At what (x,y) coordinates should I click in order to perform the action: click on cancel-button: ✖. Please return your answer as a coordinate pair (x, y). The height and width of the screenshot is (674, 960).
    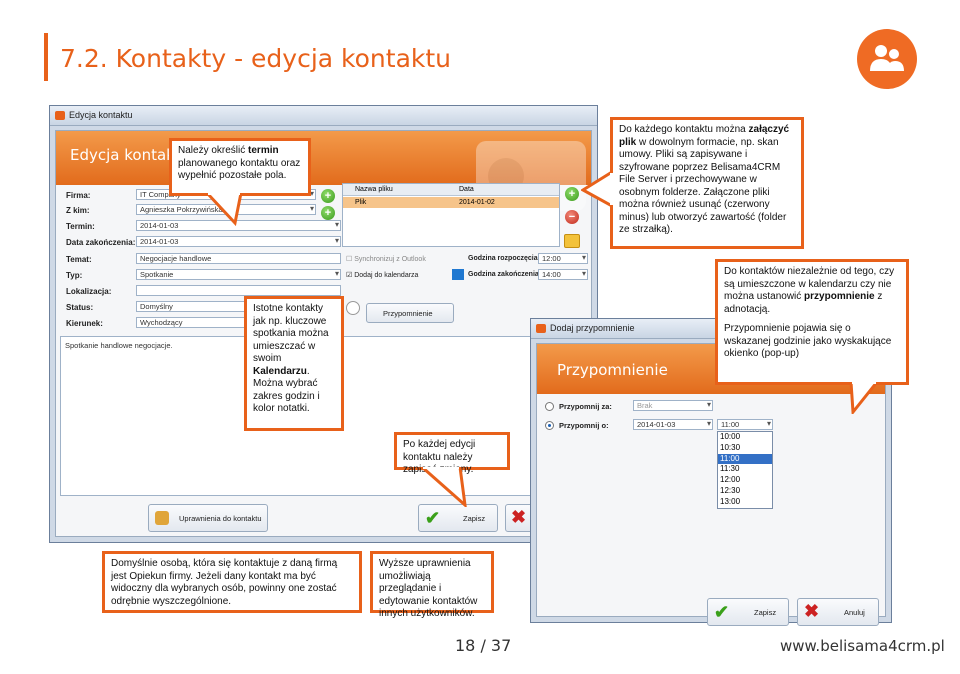
    Looking at the image, I should click on (519, 518).